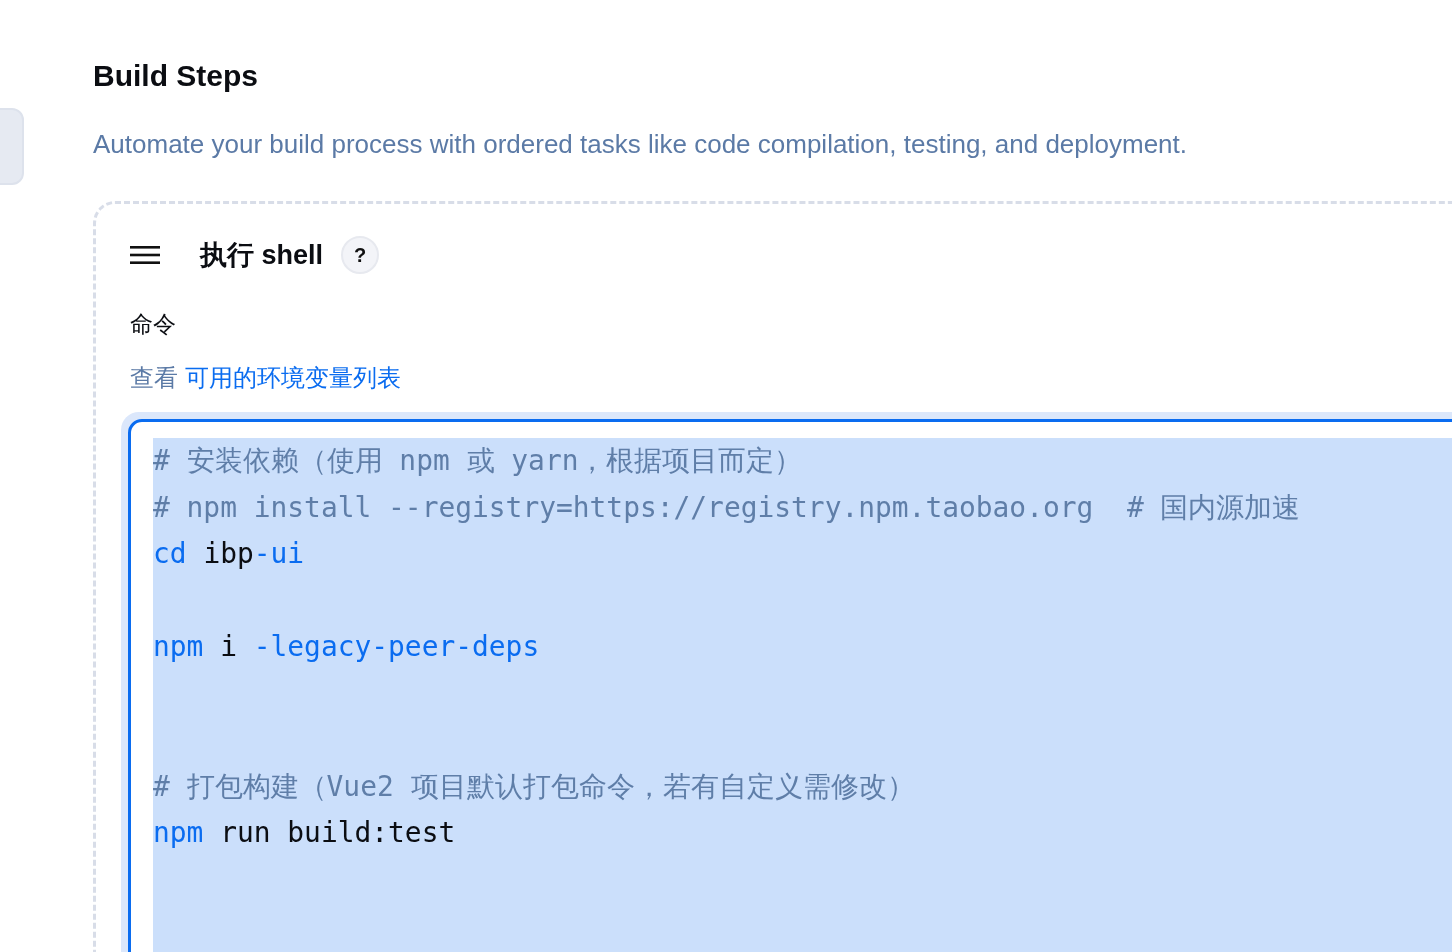 This screenshot has height=952, width=1452. Describe the element at coordinates (176, 76) in the screenshot. I see `section-title: Build Steps` at that location.